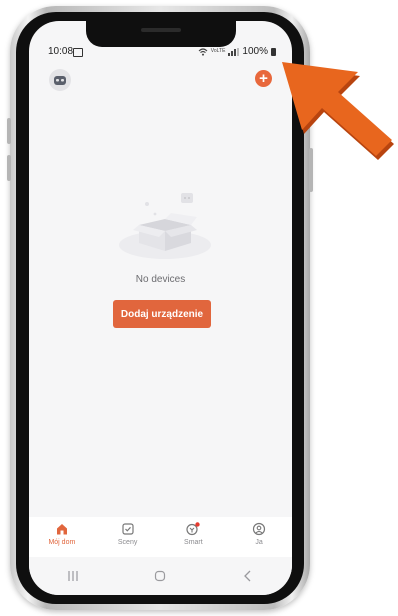 The width and height of the screenshot is (398, 616). I want to click on speaker, so click(161, 30).